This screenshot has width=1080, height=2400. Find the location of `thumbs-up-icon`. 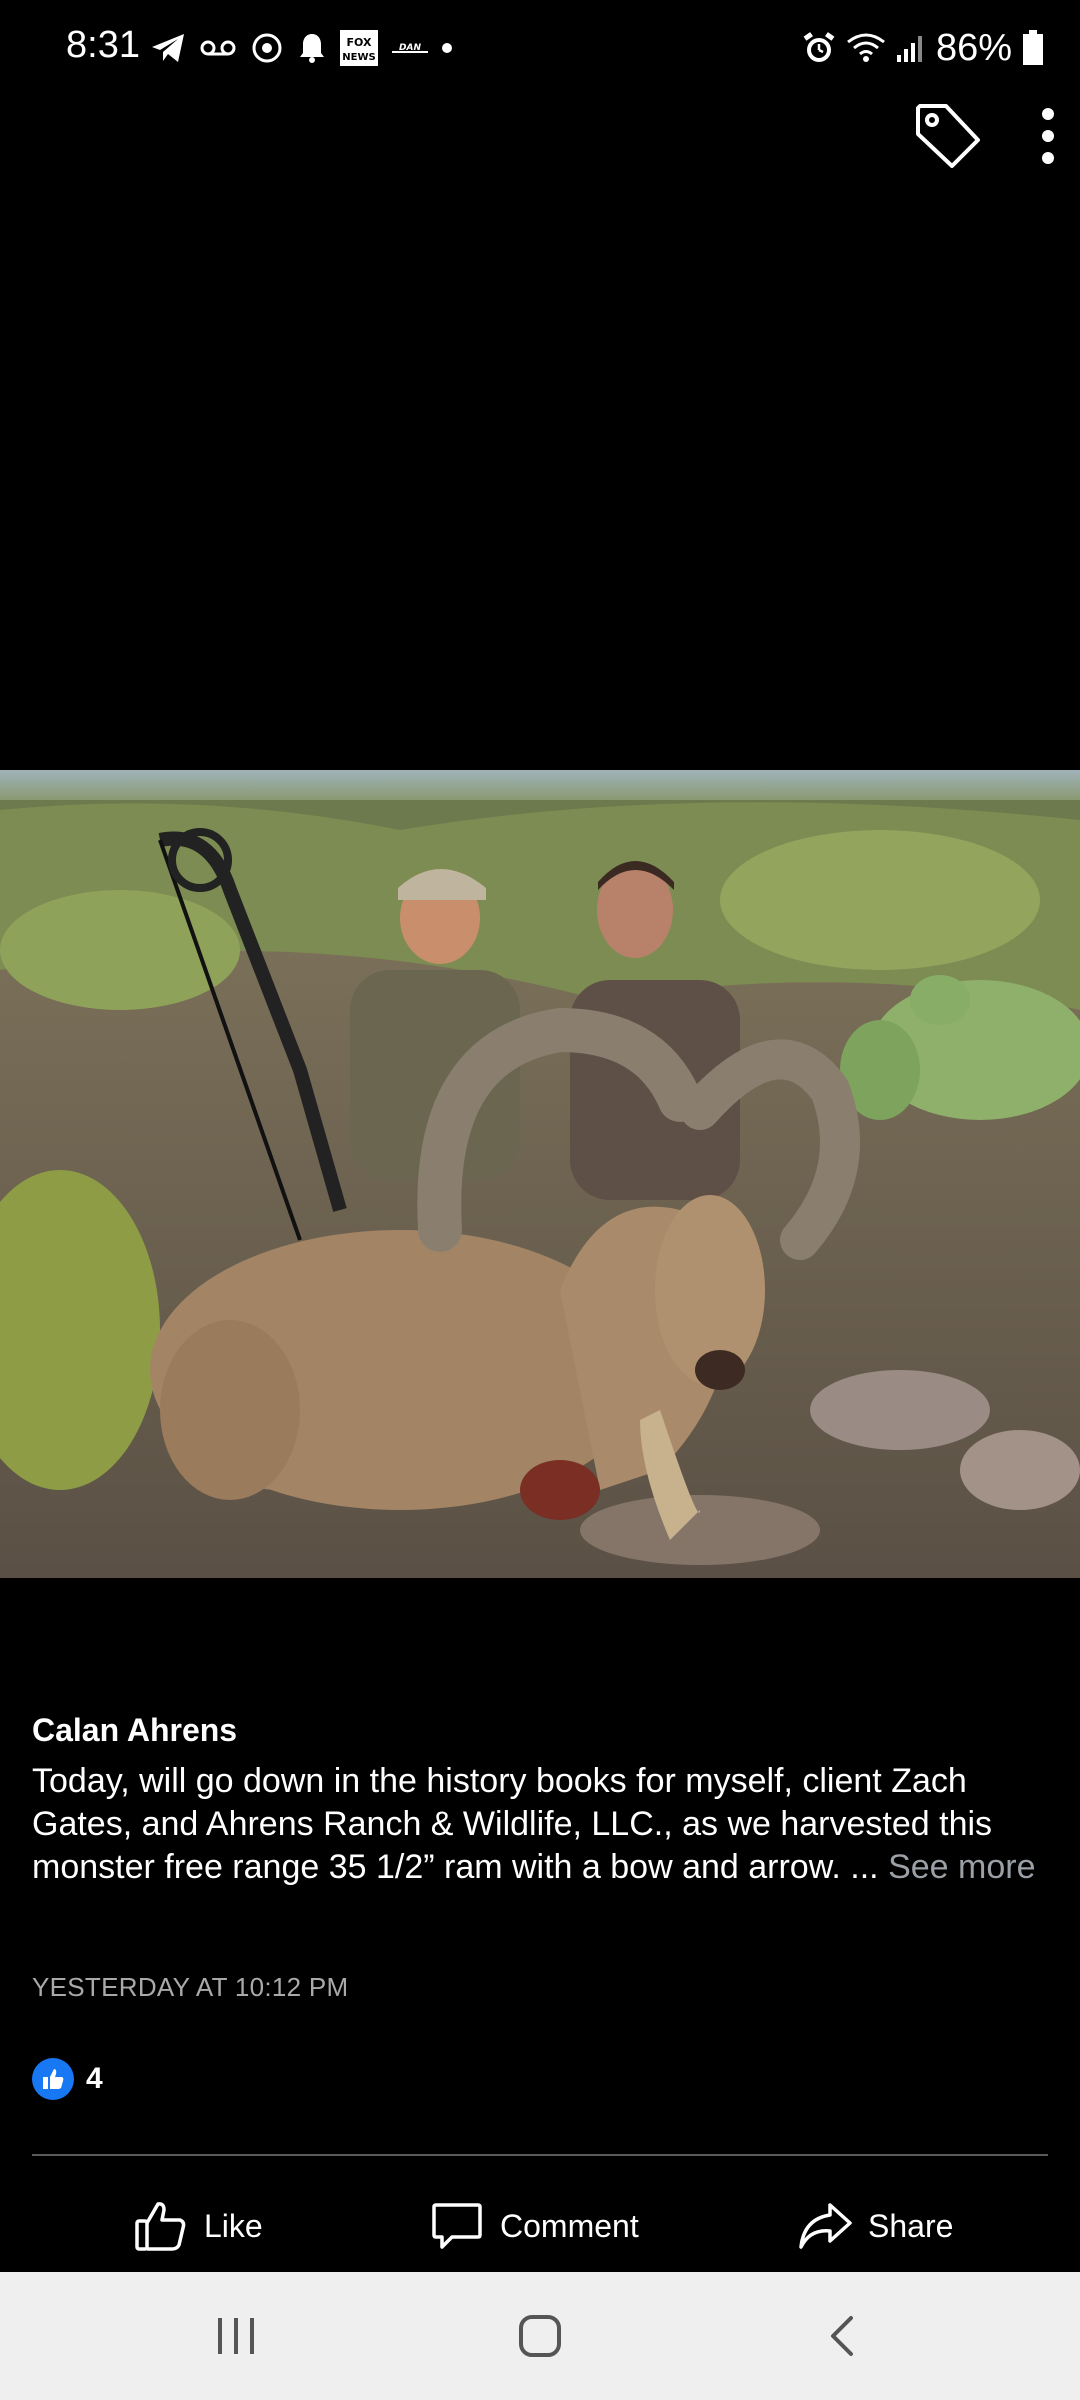

thumbs-up-icon is located at coordinates (161, 2226).